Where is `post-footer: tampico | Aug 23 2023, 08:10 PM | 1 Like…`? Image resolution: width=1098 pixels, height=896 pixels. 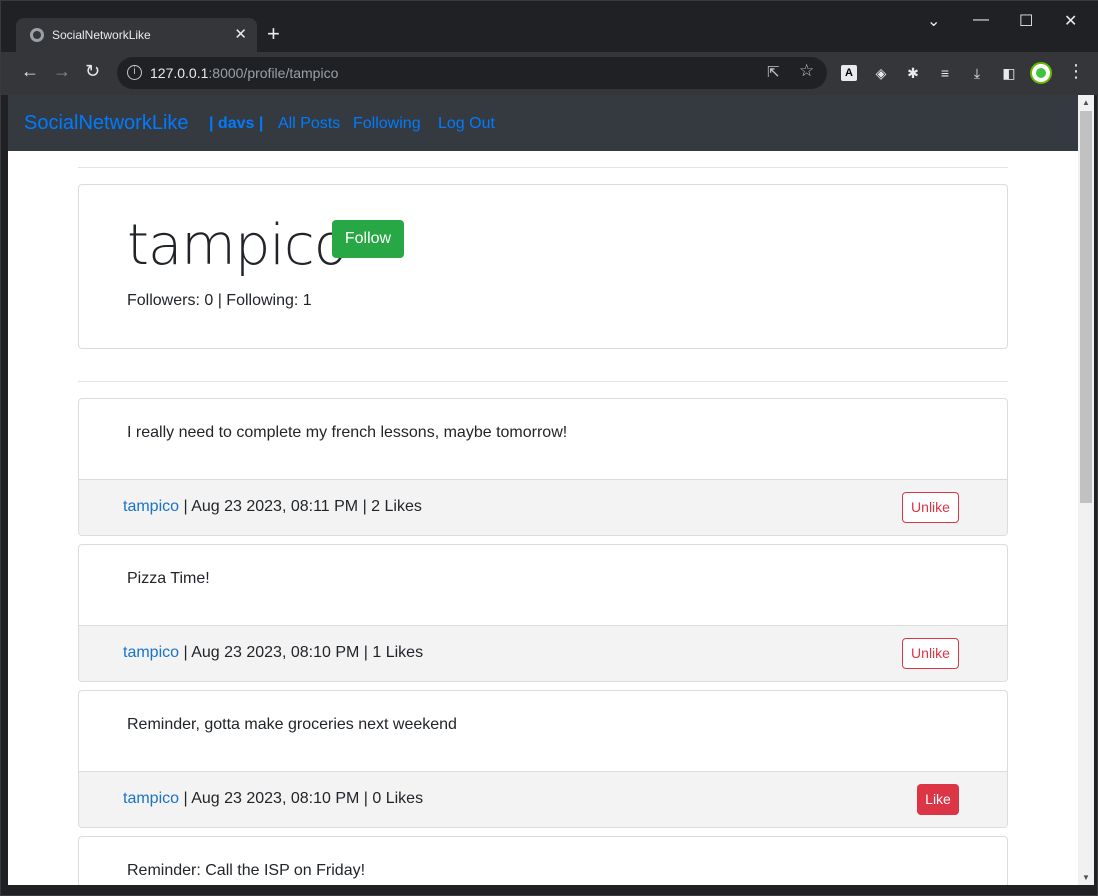 post-footer: tampico | Aug 23 2023, 08:10 PM | 1 Like… is located at coordinates (543, 653).